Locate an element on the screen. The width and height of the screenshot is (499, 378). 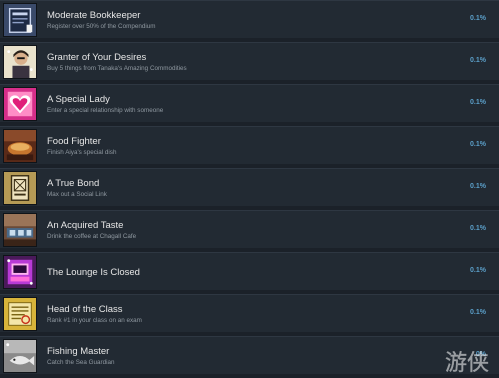
youxia-watermark-logo: 游侠 is located at coordinates (468, 361).